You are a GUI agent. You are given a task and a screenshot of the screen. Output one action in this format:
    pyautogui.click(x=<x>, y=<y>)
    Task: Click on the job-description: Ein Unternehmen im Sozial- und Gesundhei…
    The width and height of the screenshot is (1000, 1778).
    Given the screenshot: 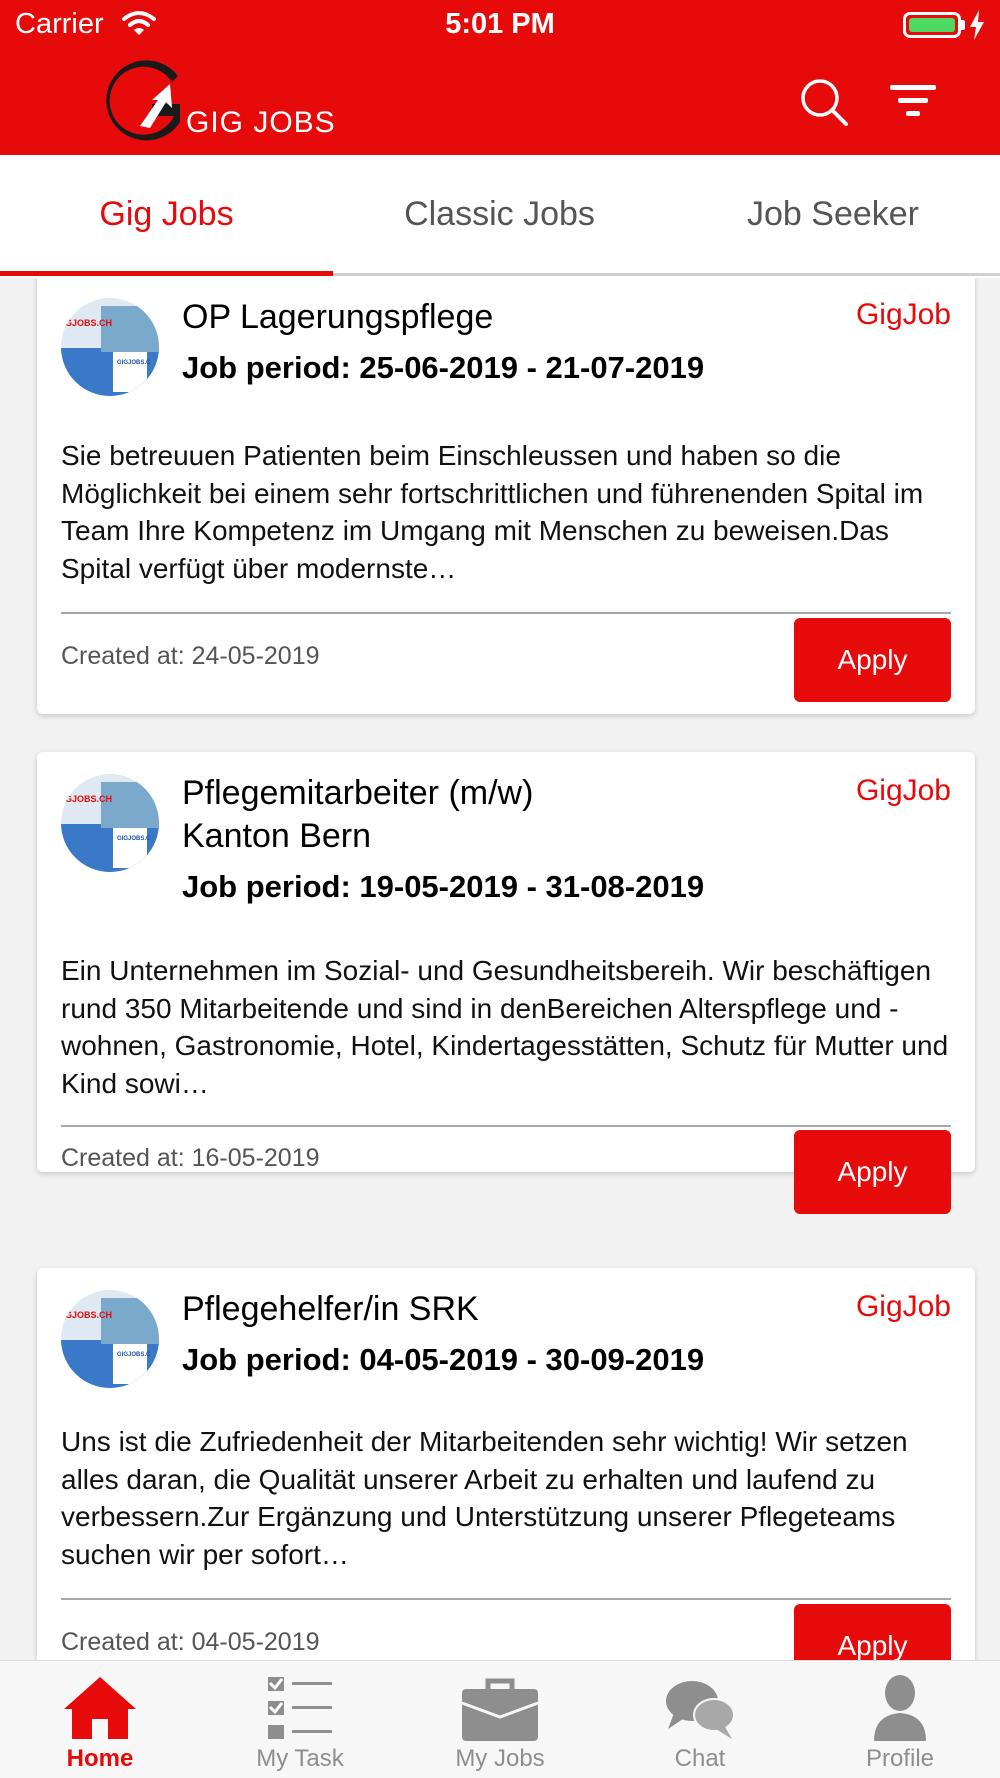 What is the action you would take?
    pyautogui.click(x=505, y=1027)
    